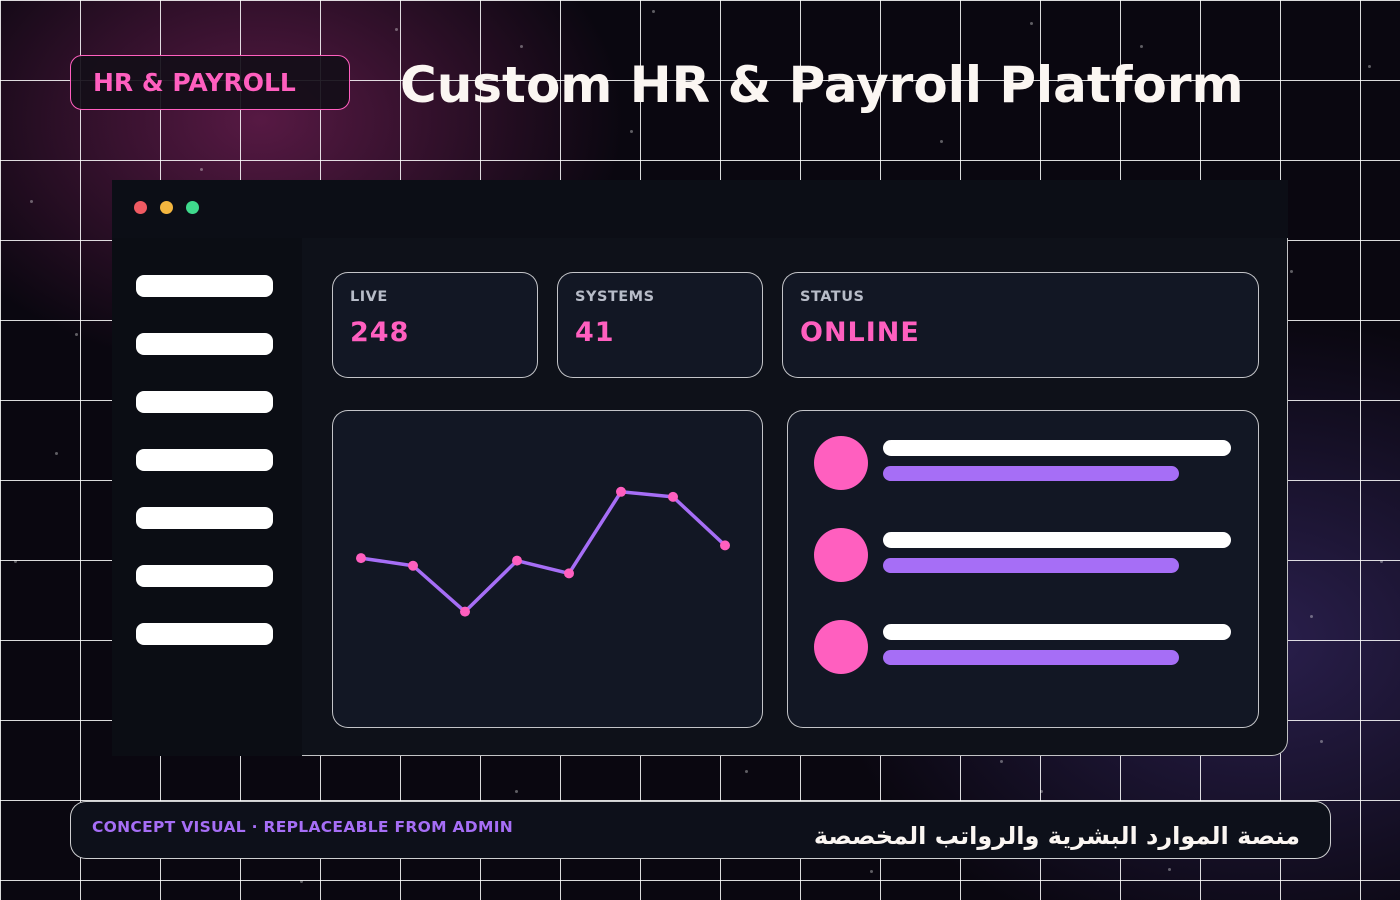 Image resolution: width=1400 pixels, height=900 pixels. I want to click on stat-value: ONLINE, so click(860, 332).